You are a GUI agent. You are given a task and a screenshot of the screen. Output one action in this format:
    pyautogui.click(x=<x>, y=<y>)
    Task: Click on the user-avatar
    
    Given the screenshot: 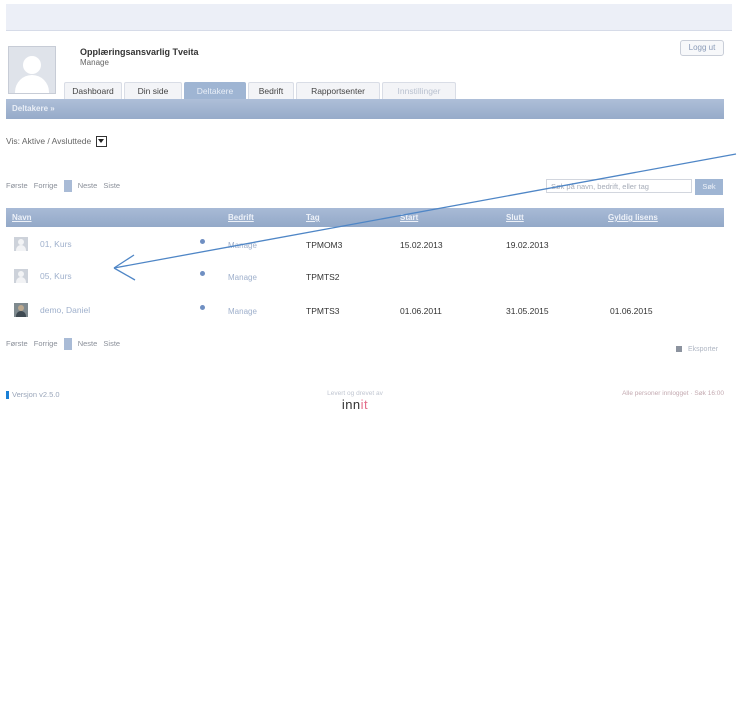 What is the action you would take?
    pyautogui.click(x=32, y=70)
    